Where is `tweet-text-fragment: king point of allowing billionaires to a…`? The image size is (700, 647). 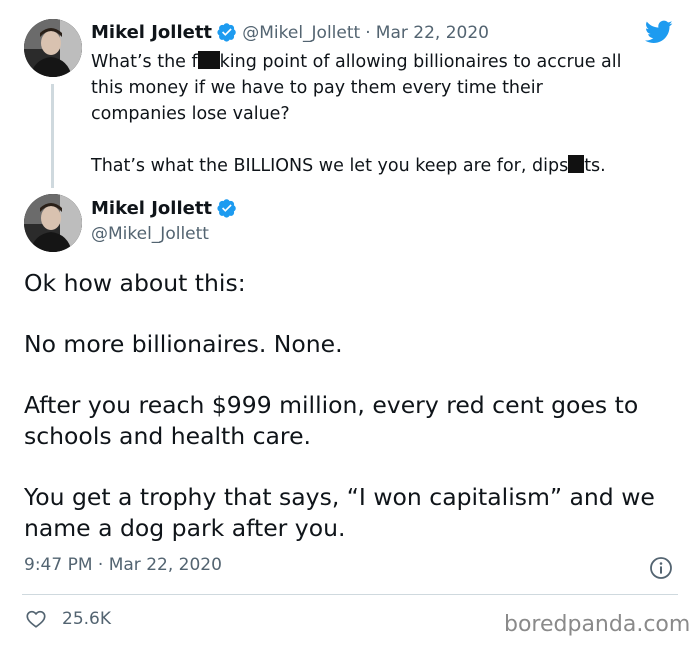
tweet-text-fragment: king point of allowing billionaires to a… is located at coordinates (420, 62).